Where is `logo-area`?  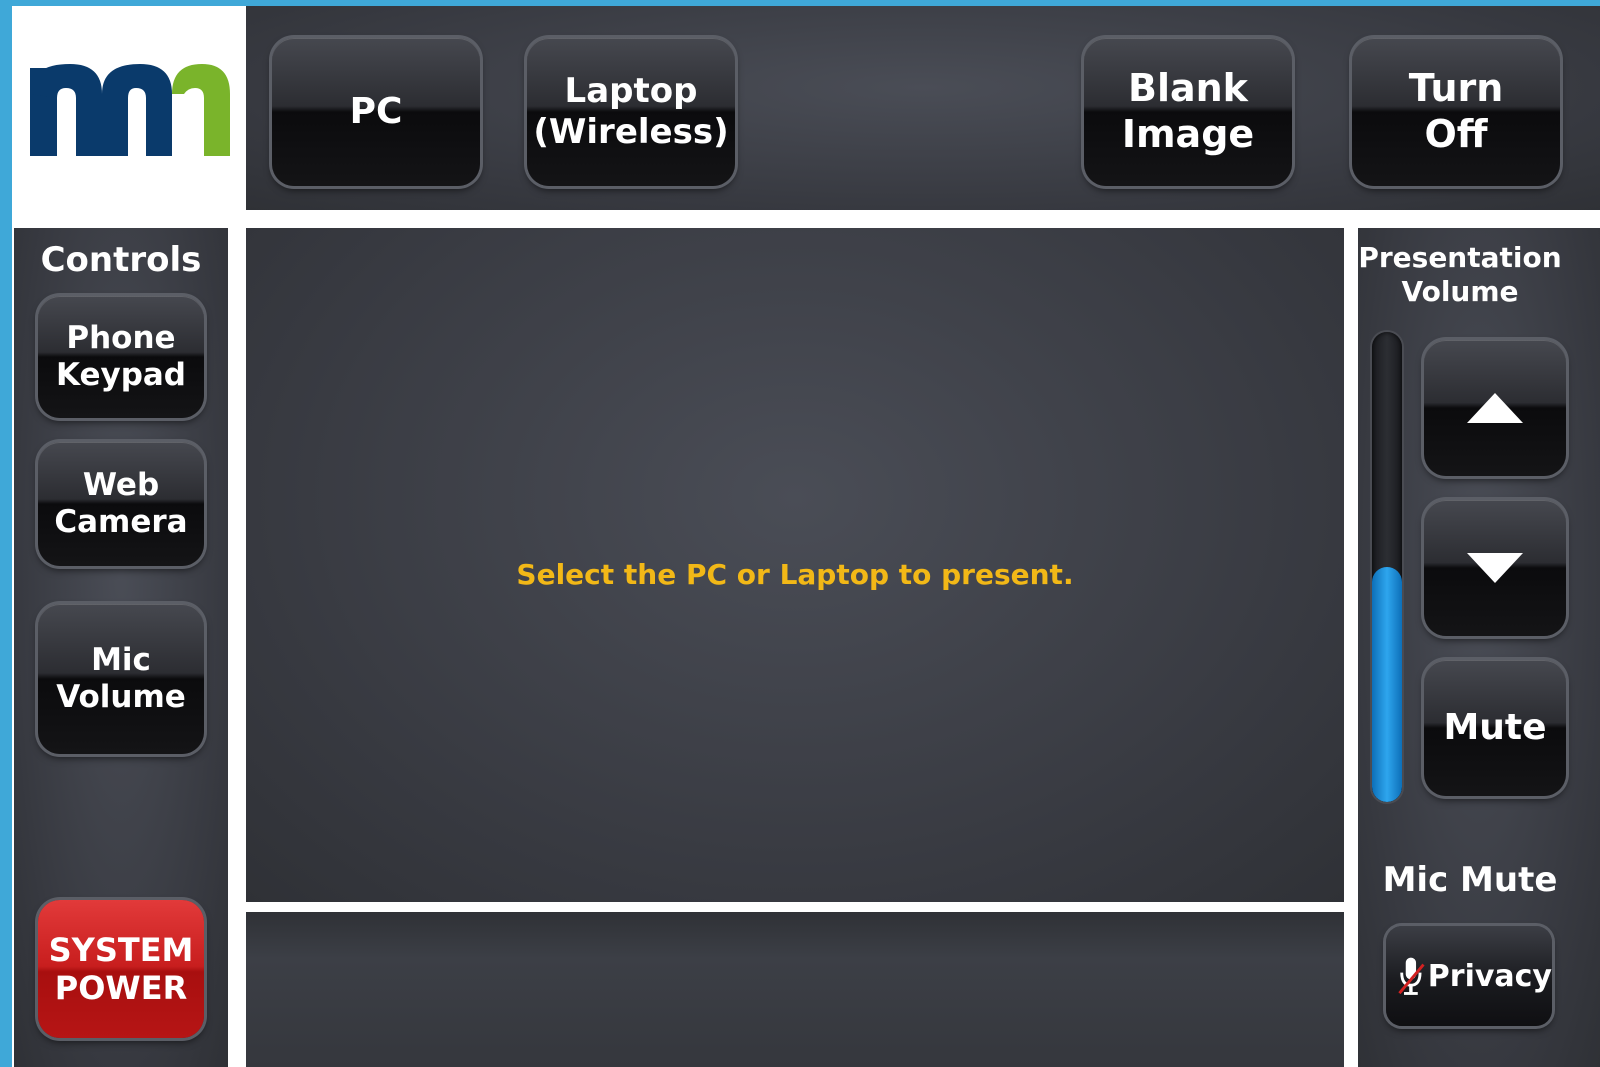
logo-area is located at coordinates (128, 116).